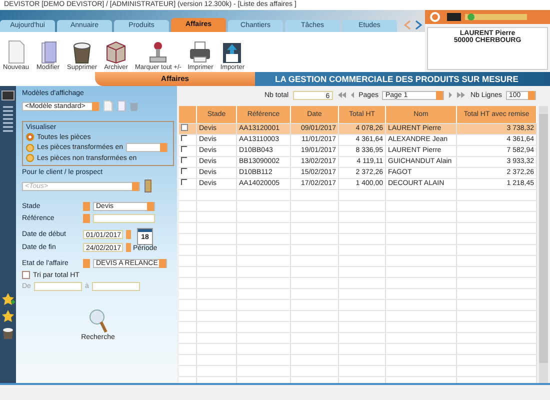  I want to click on basket-icon, so click(8, 333).